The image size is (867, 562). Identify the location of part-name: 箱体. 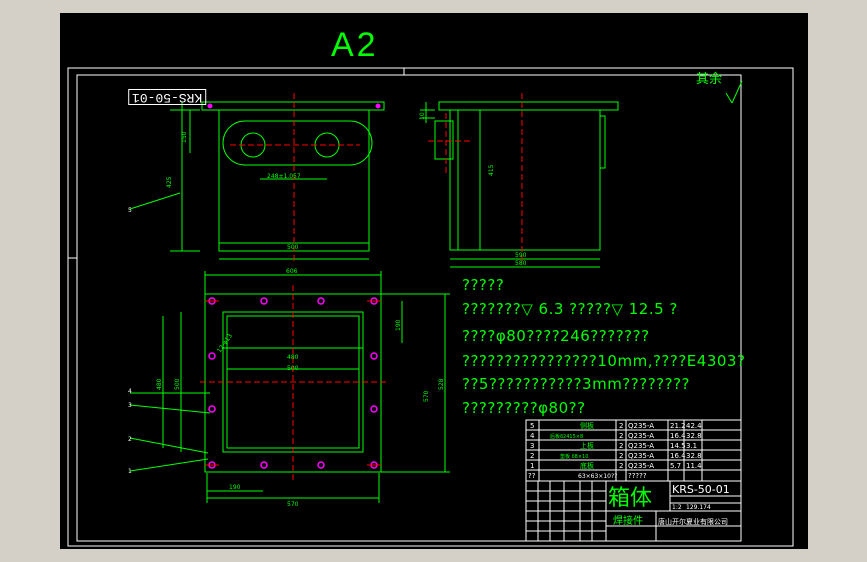
(630, 498).